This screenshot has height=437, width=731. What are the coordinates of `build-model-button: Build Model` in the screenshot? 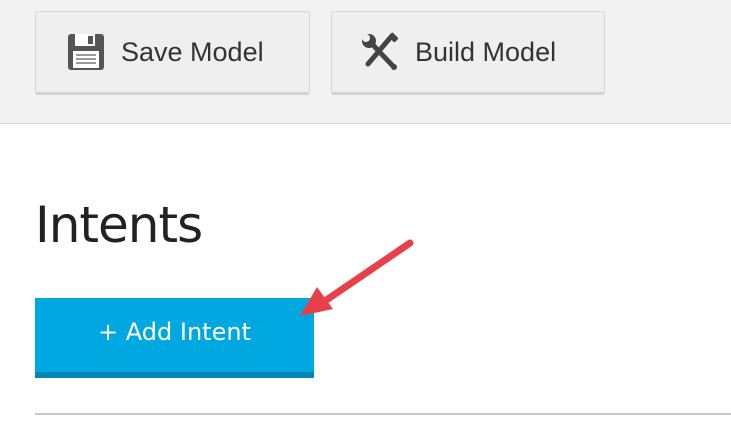 It's located at (468, 53).